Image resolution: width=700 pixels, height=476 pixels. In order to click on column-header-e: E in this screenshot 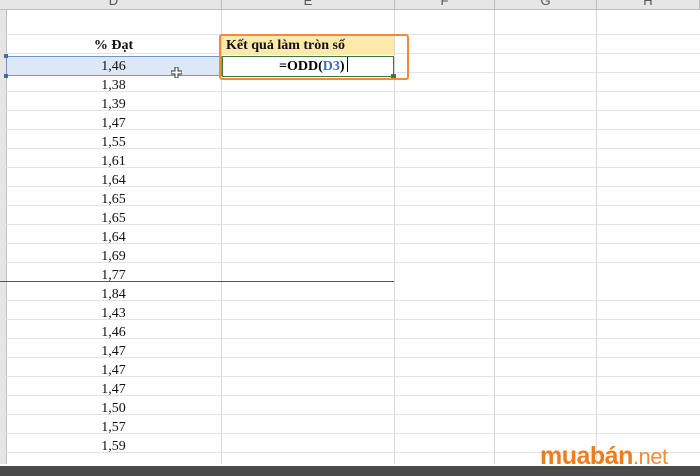, I will do `click(308, 4)`.